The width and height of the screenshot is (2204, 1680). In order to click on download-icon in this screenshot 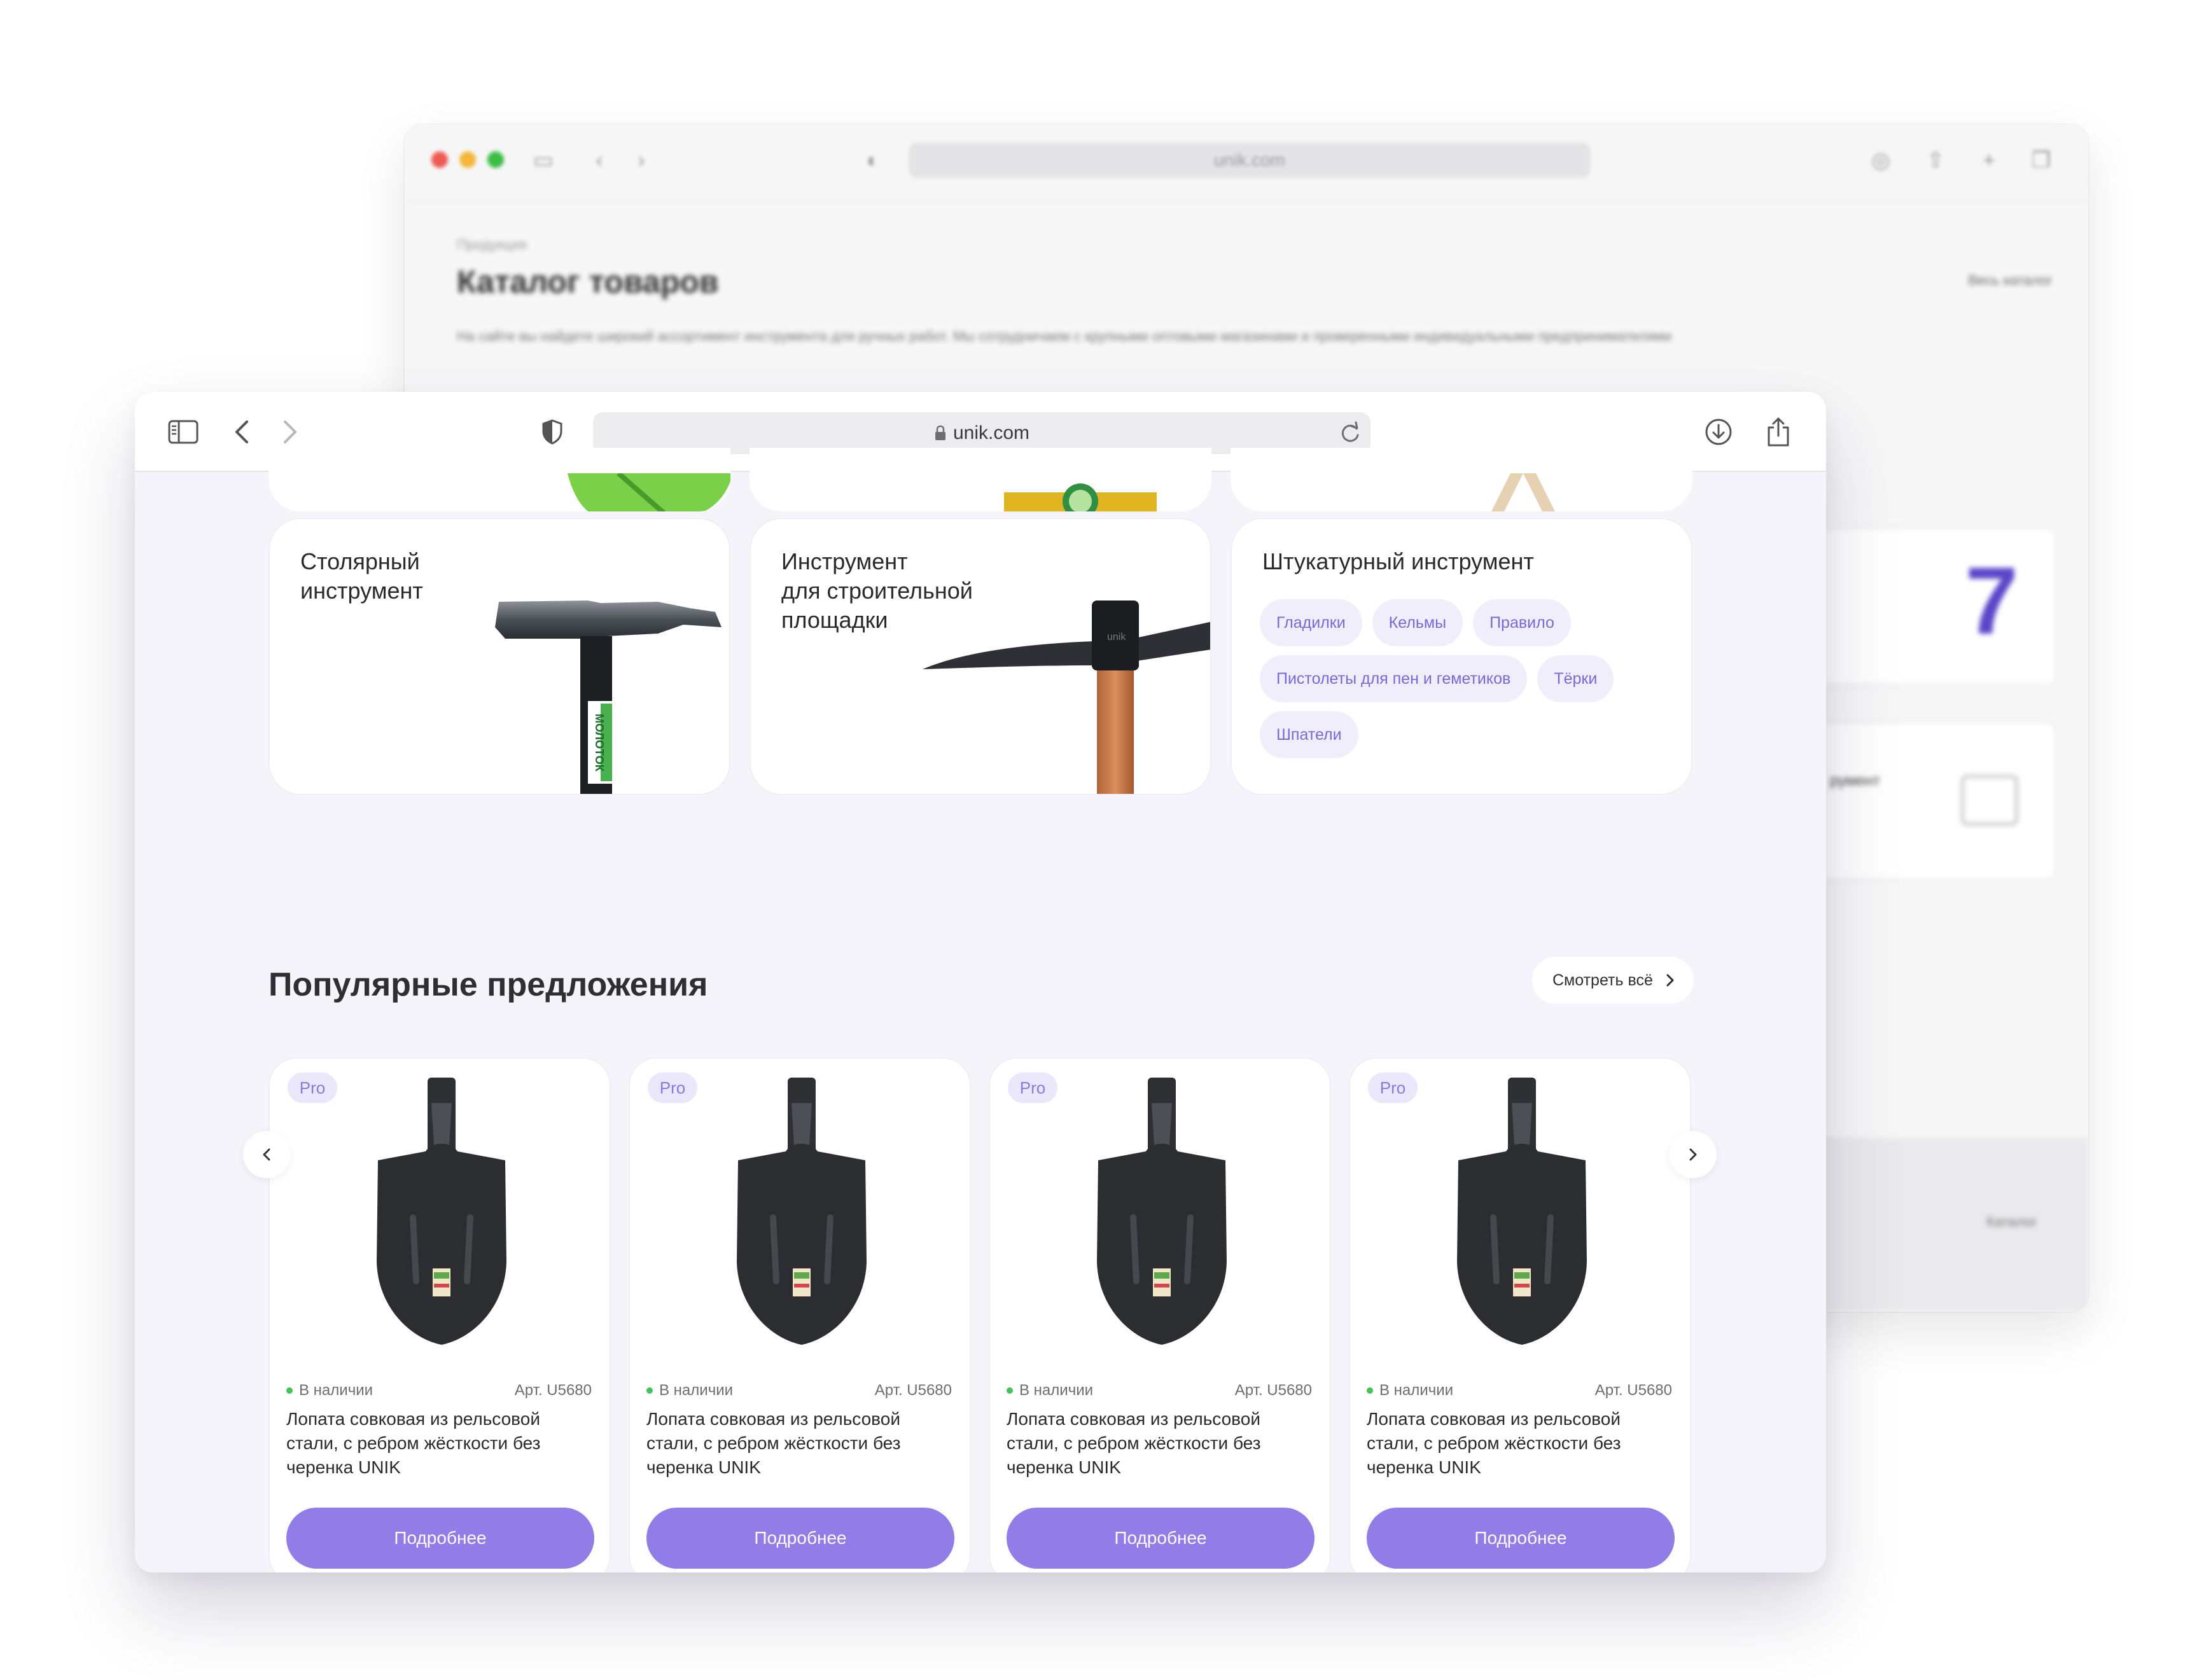, I will do `click(1718, 432)`.